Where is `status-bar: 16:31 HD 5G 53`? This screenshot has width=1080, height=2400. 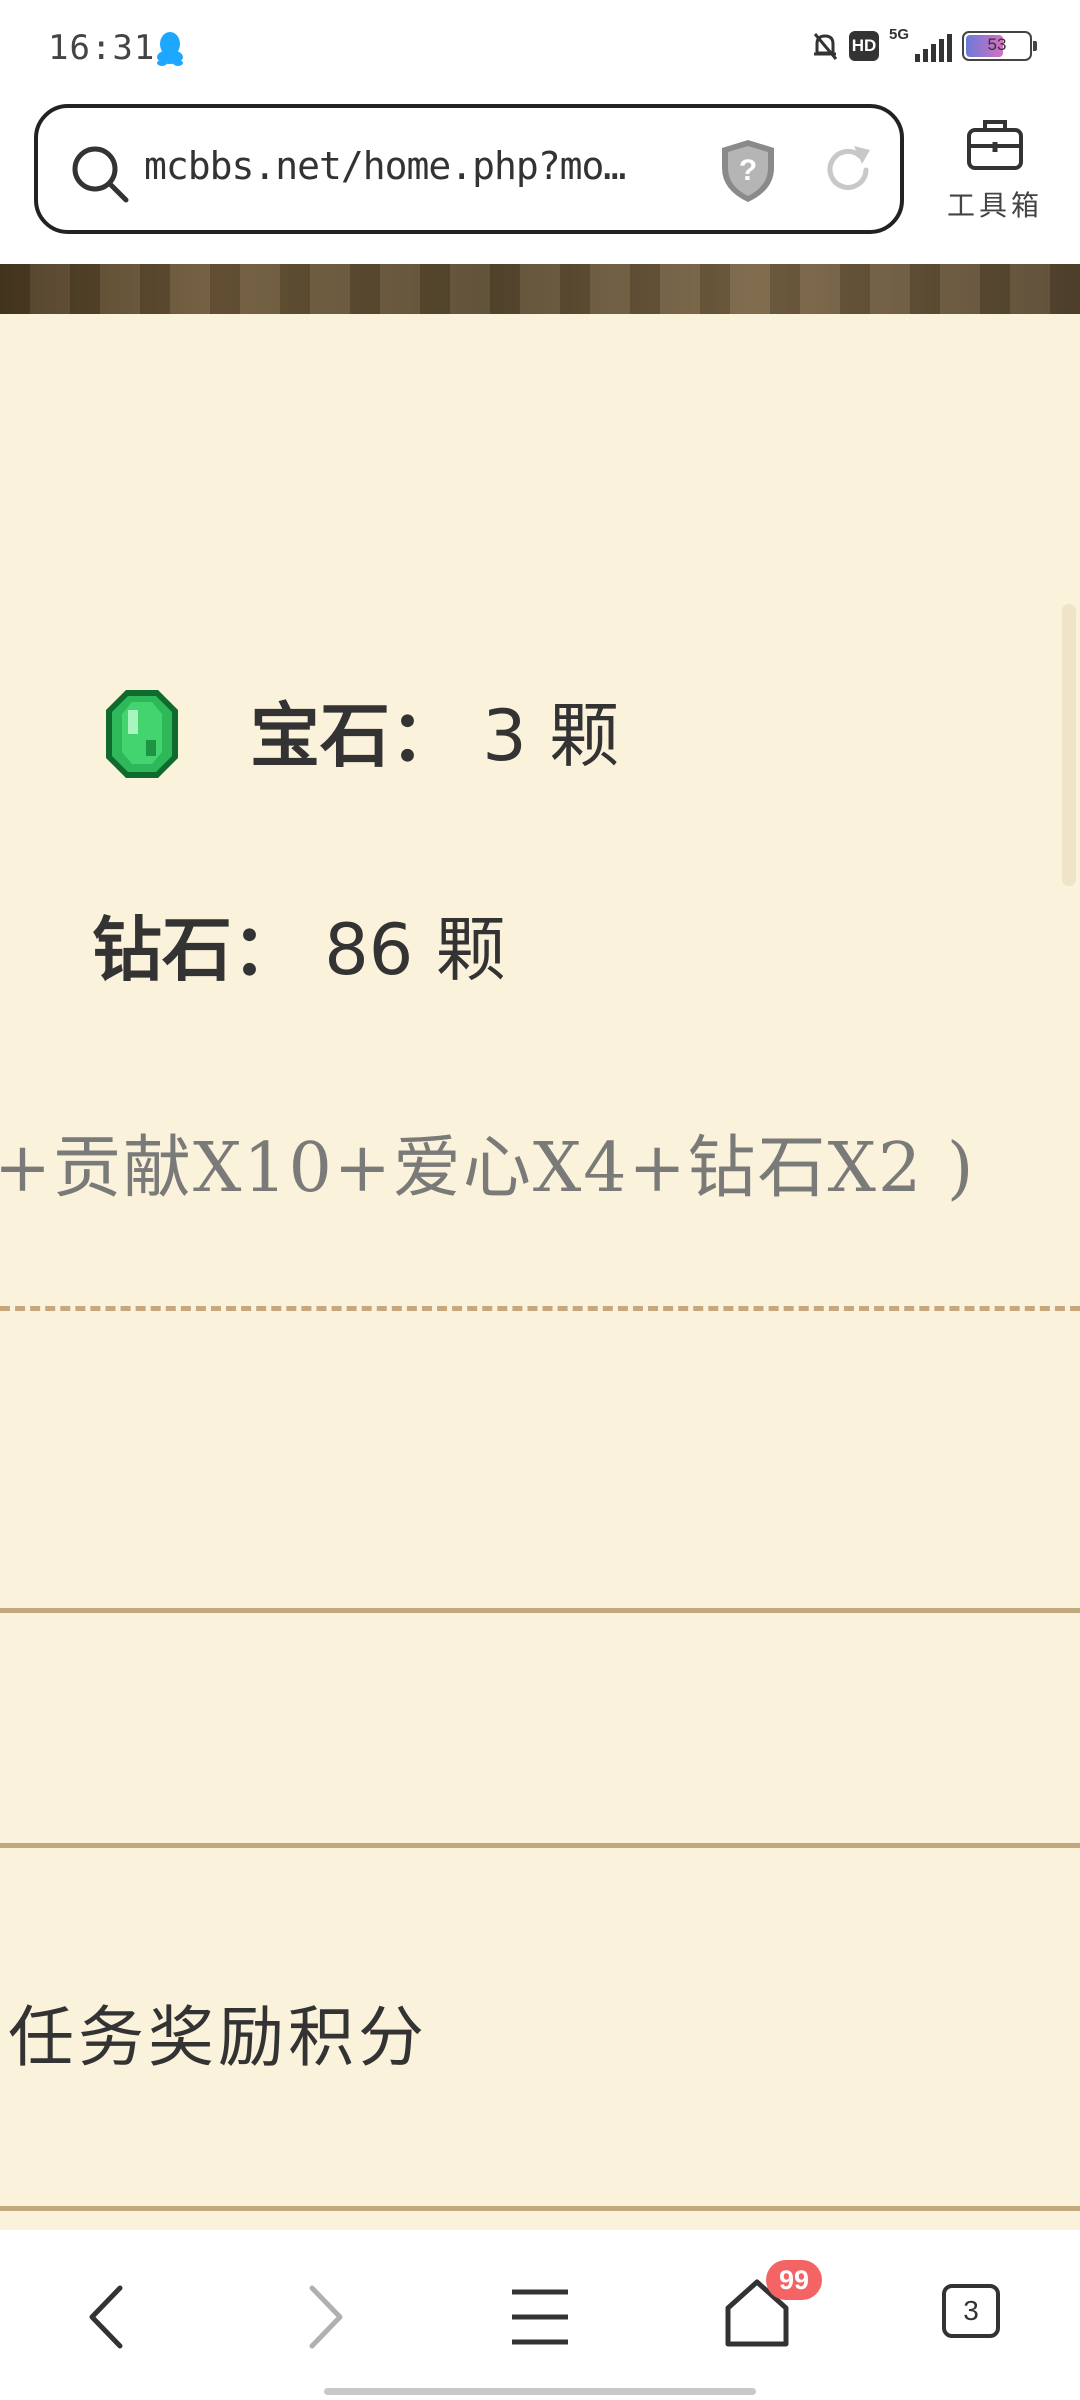 status-bar: 16:31 HD 5G 53 is located at coordinates (540, 50).